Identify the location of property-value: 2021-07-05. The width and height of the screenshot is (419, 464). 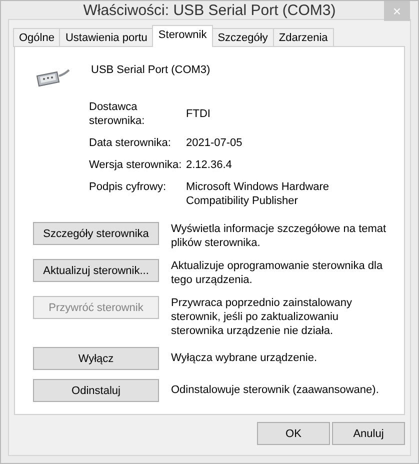
(215, 143).